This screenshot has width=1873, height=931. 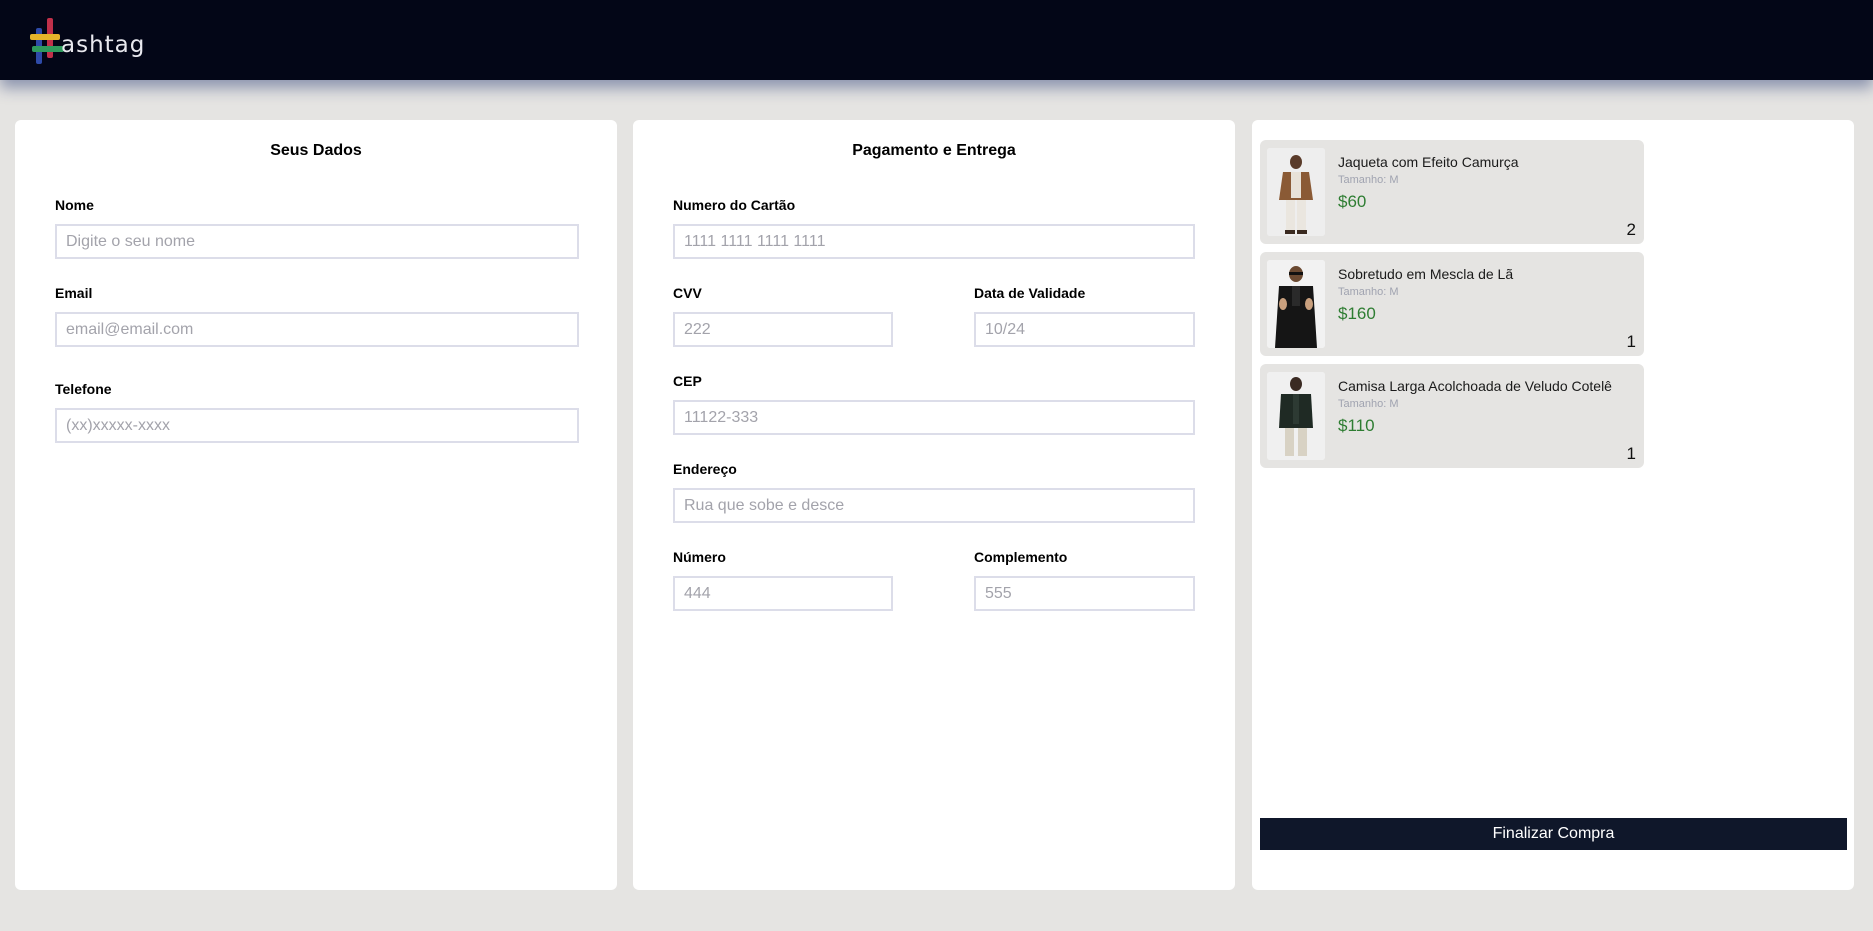 What do you see at coordinates (699, 557) in the screenshot?
I see `number-label: Número` at bounding box center [699, 557].